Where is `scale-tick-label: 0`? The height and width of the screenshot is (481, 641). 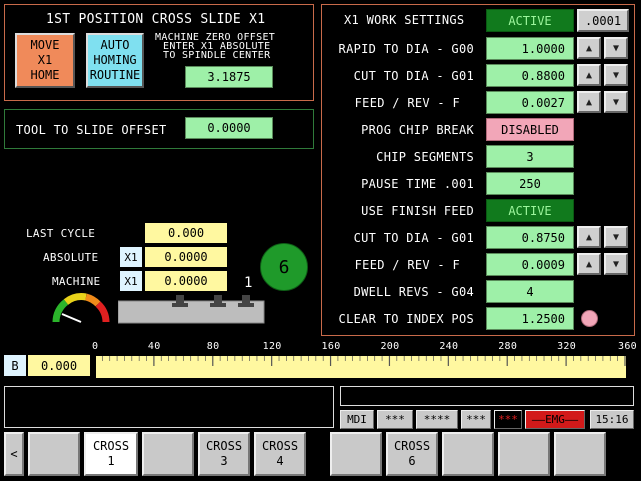 scale-tick-label: 0 is located at coordinates (95, 346).